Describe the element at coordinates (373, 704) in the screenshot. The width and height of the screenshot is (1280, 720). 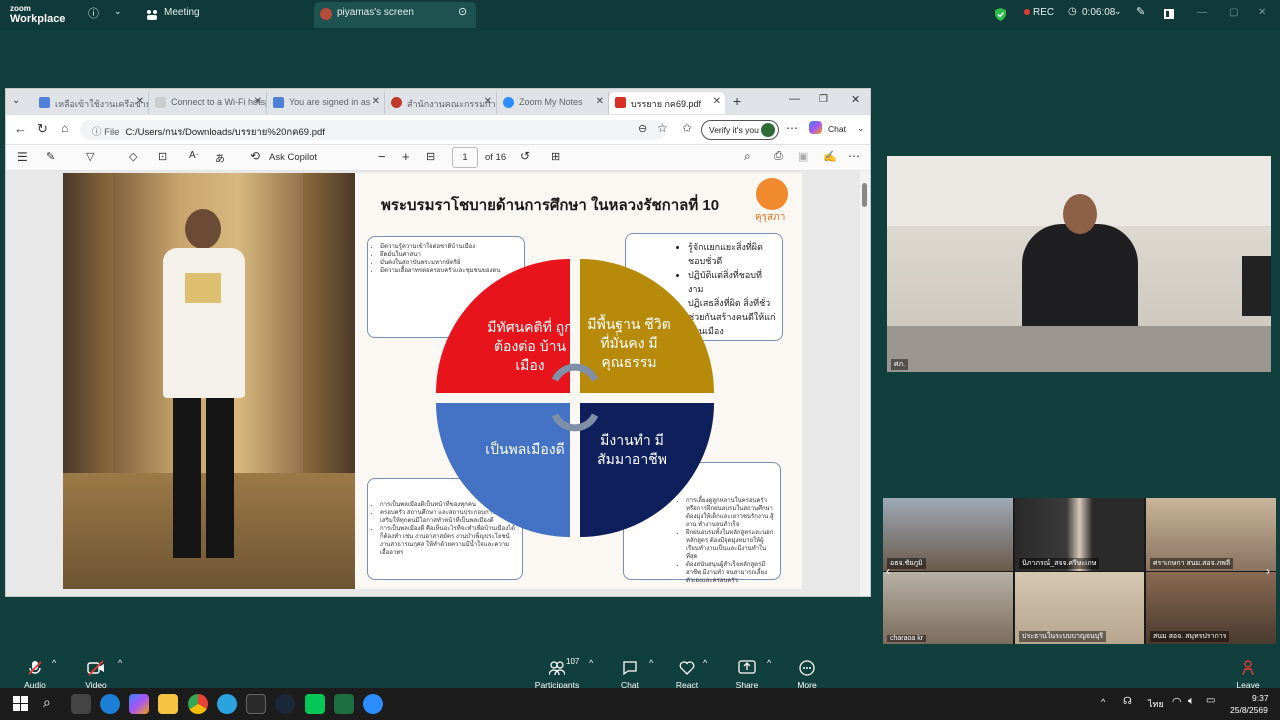
I see `zoom-taskbar-icon` at that location.